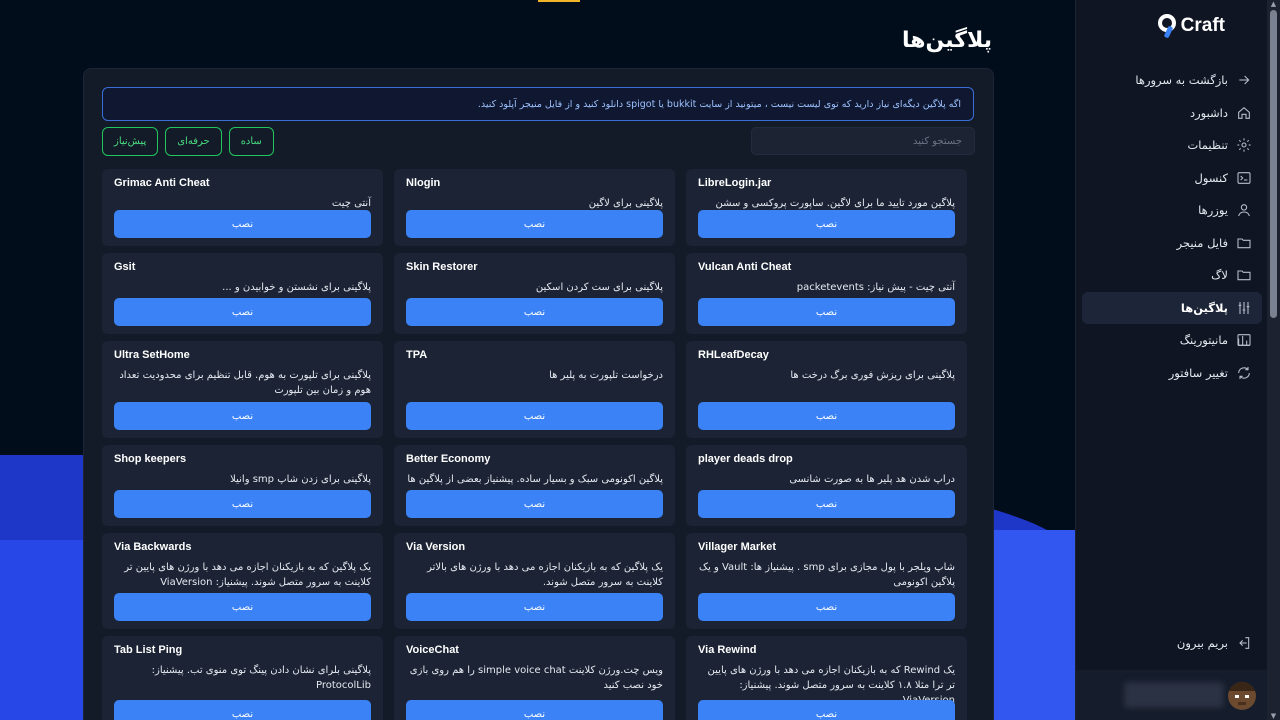  I want to click on filter-prerequisite-button: پیش‌نیاز, so click(130, 141).